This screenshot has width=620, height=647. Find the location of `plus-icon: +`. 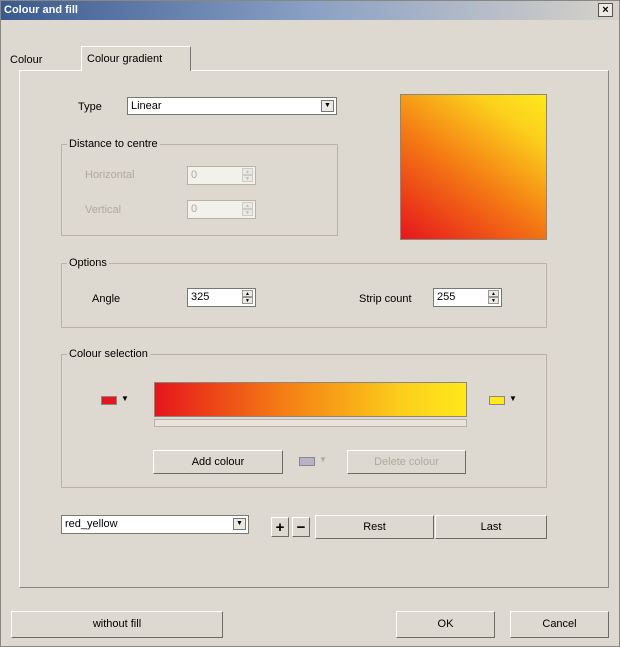

plus-icon: + is located at coordinates (280, 527).